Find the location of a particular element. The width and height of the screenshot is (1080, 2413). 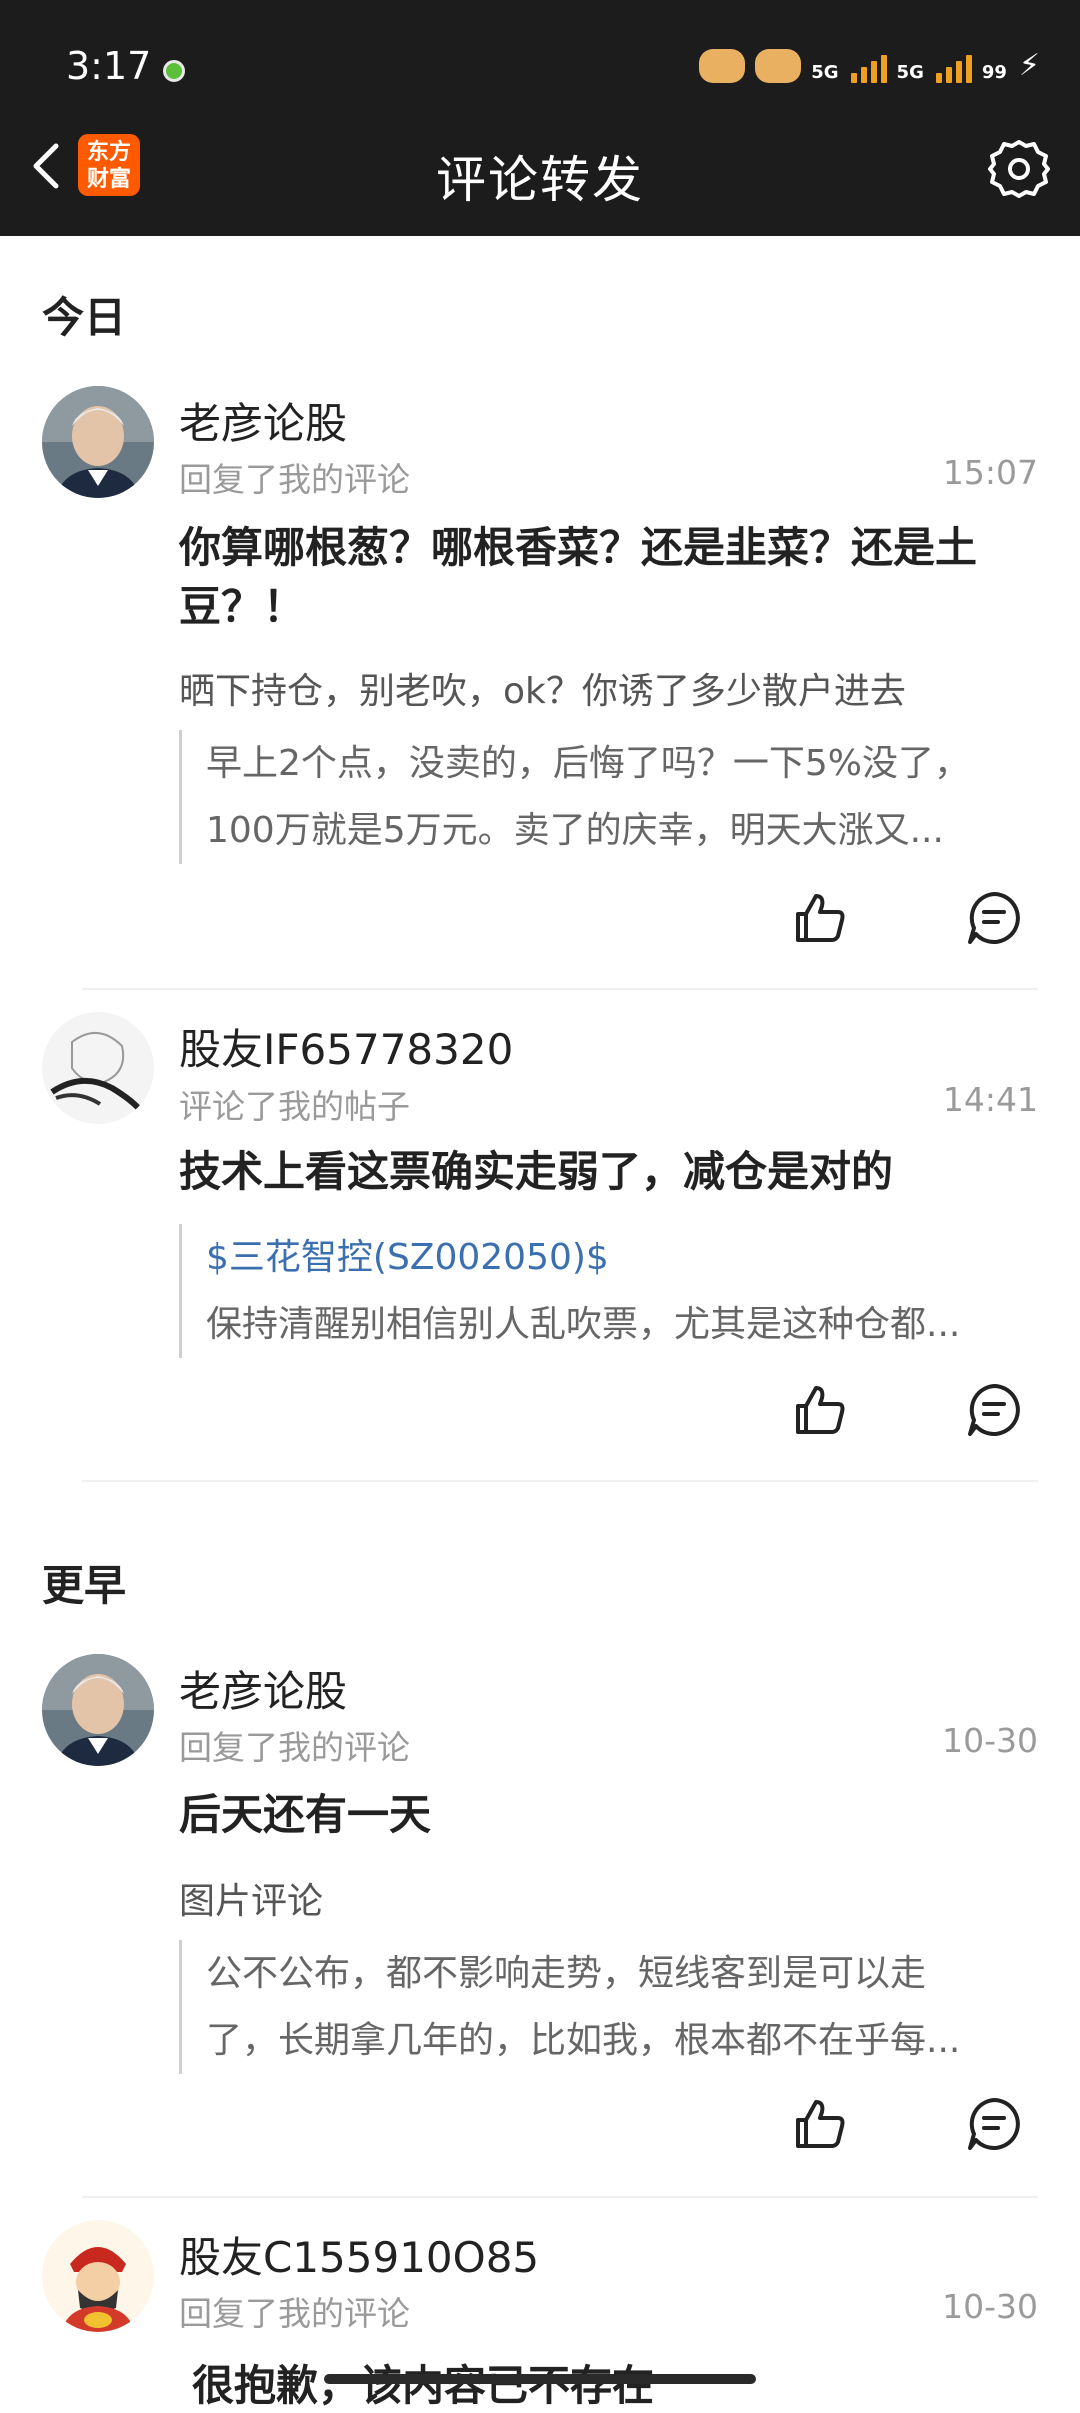

notification-dot-icon is located at coordinates (174, 71).